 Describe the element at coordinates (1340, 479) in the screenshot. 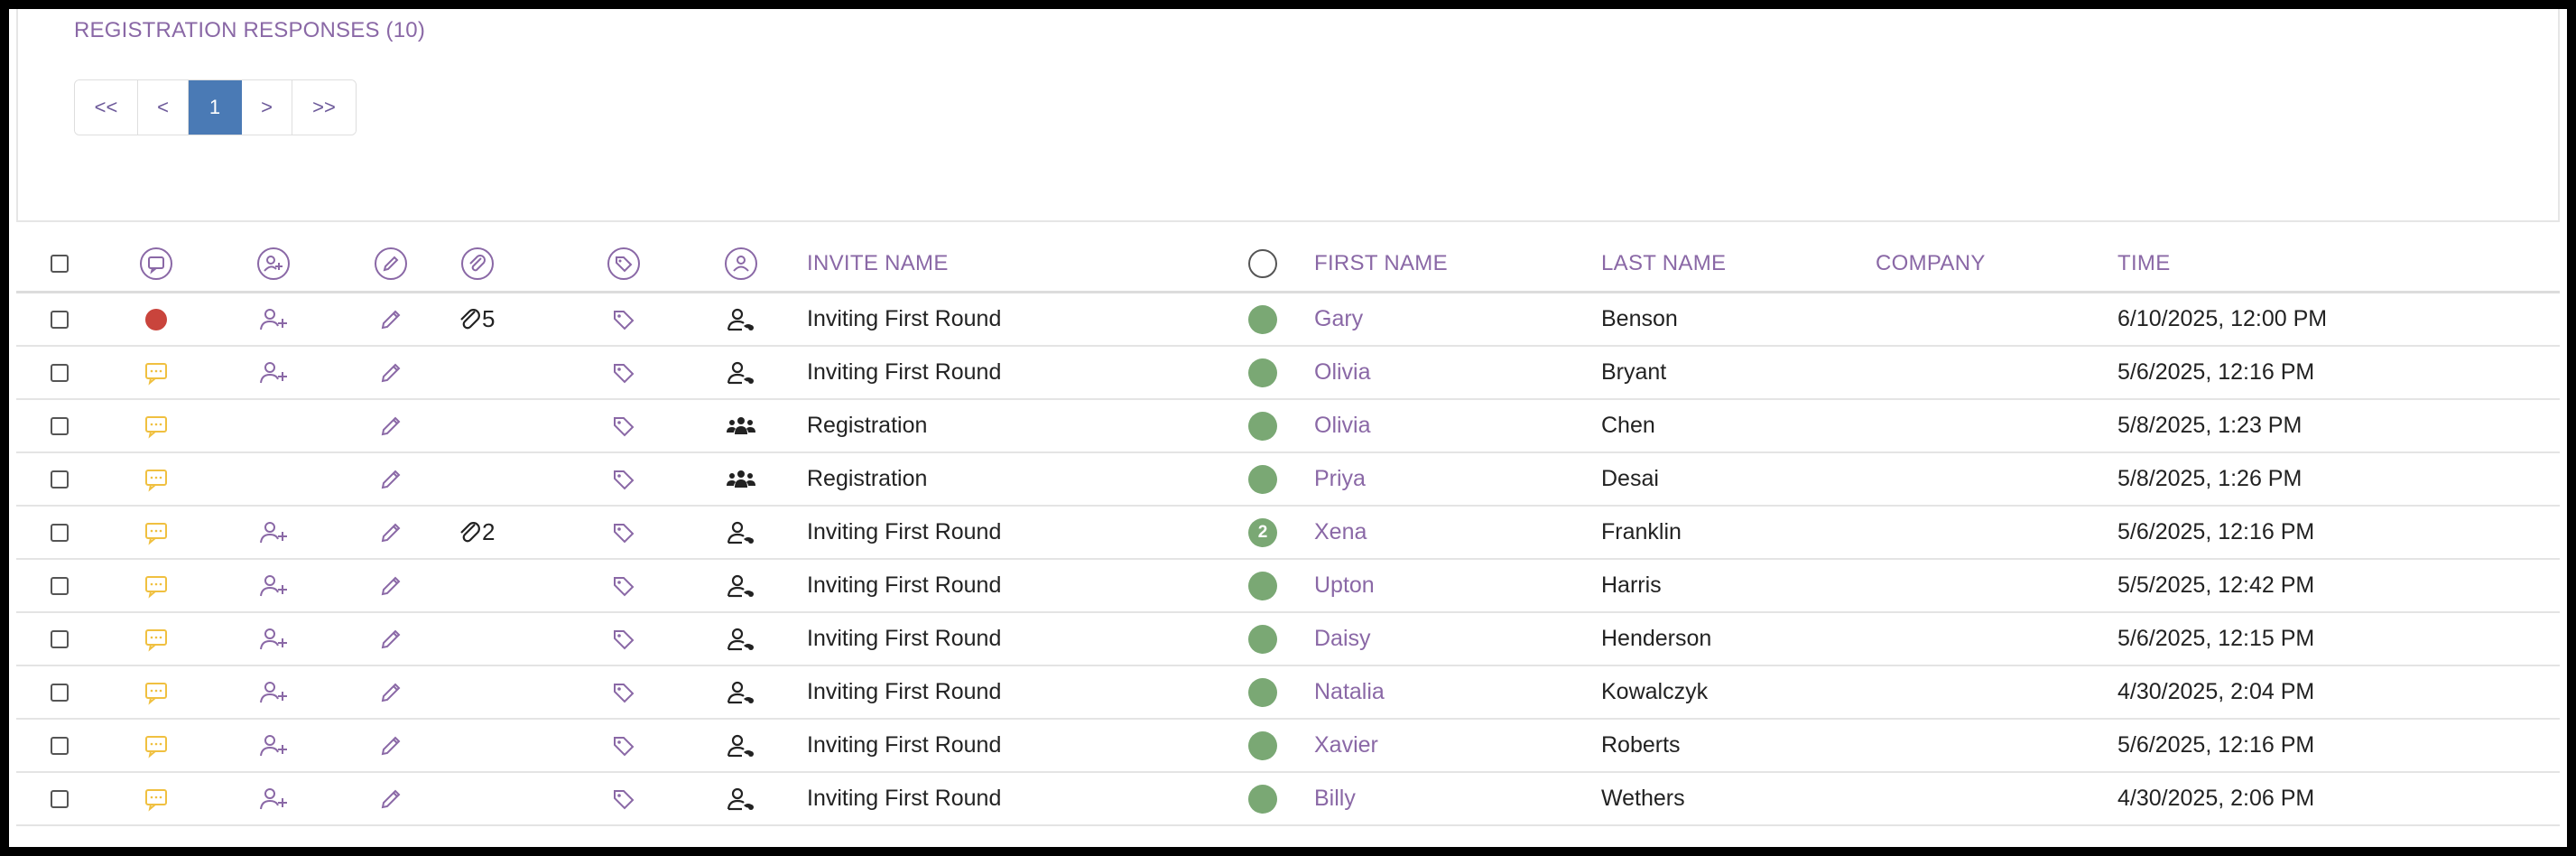

I see `first-name-link: Priya` at that location.